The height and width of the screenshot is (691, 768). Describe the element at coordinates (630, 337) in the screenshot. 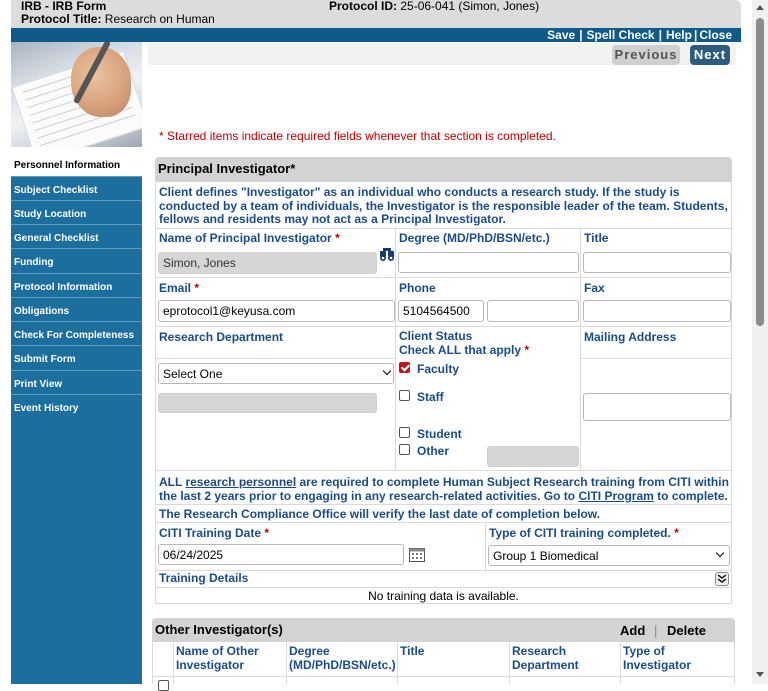

I see `mailing-address-label: Mailing Address` at that location.